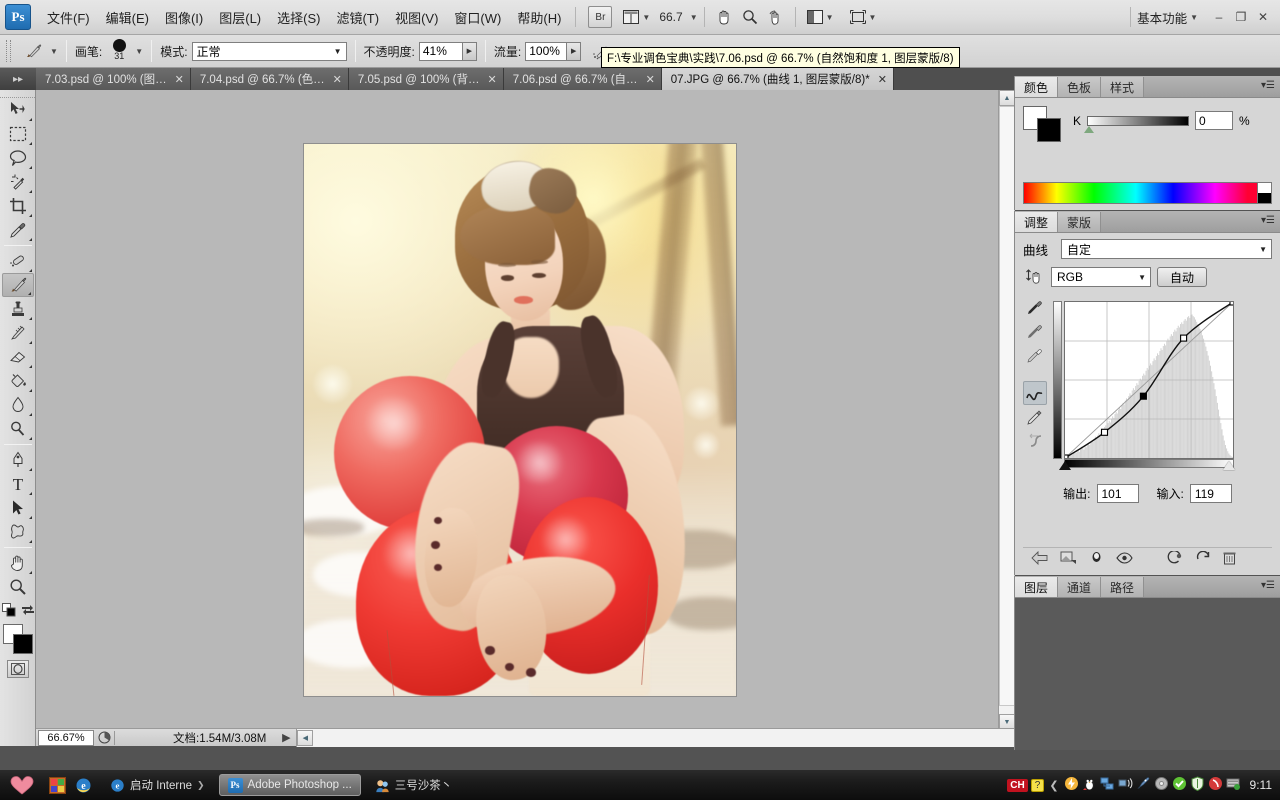  What do you see at coordinates (1214, 120) in the screenshot?
I see `k-value-input: 0` at bounding box center [1214, 120].